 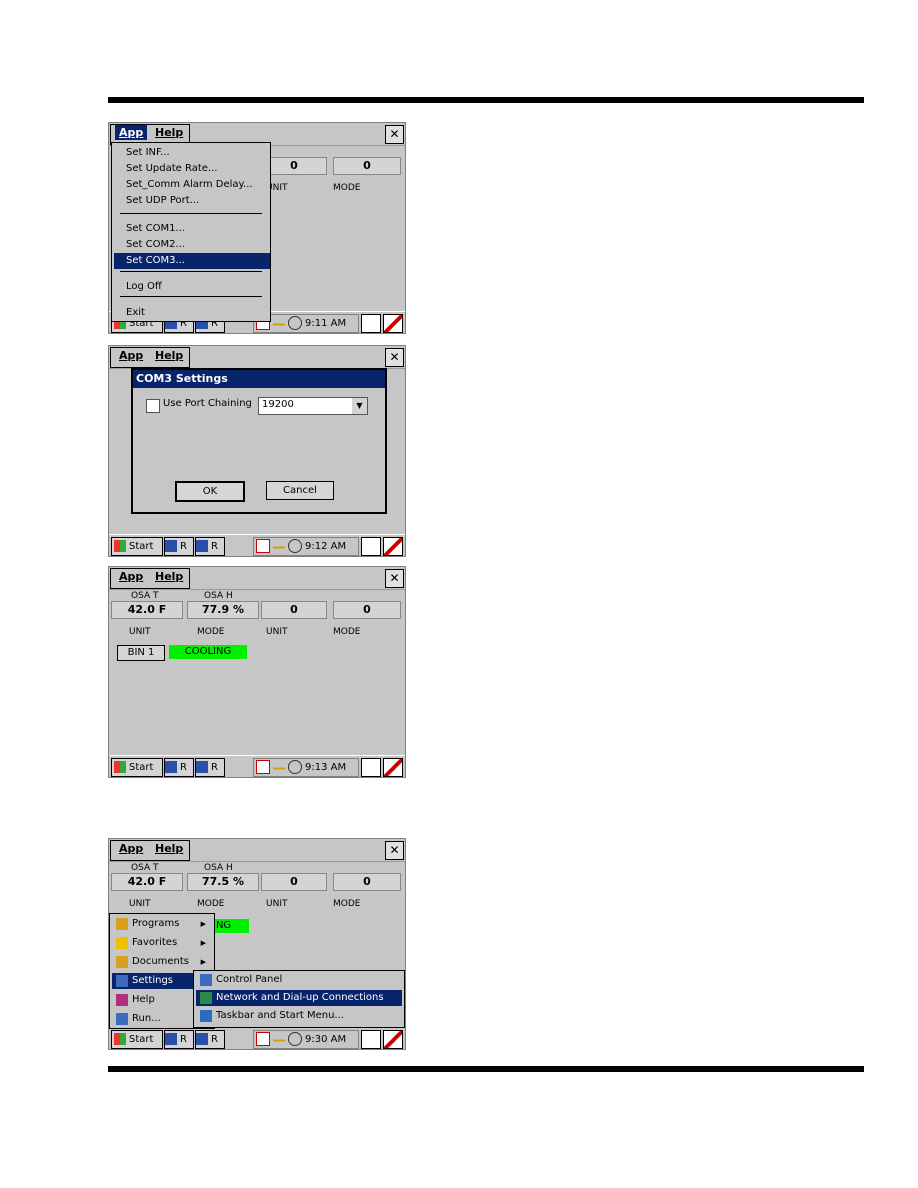 I want to click on start-menu-item-documents: Documents ▶, so click(x=161, y=962).